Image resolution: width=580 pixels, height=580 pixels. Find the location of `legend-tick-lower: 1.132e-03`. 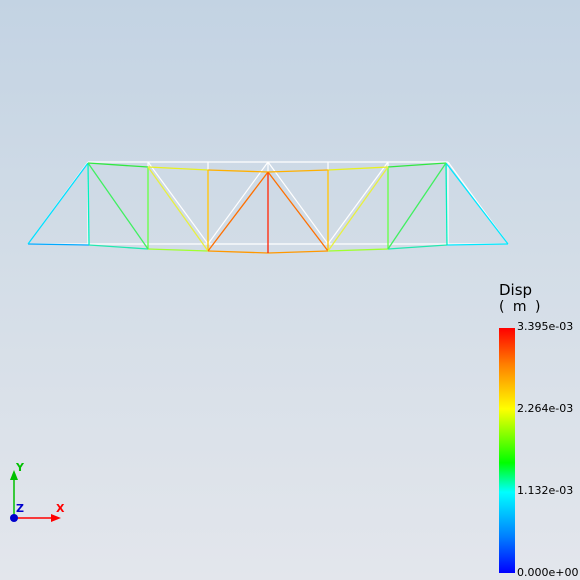

legend-tick-lower: 1.132e-03 is located at coordinates (545, 490).